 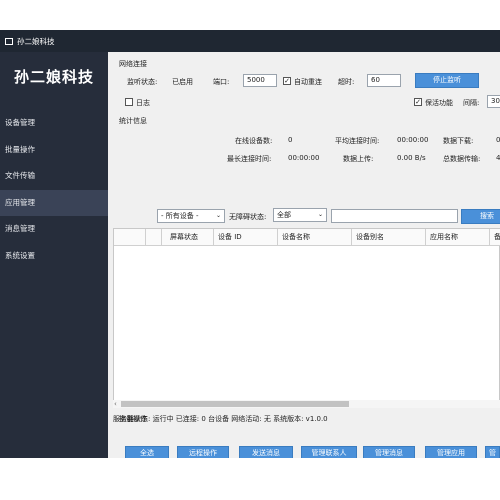 I want to click on sidebar-item-batch-operations: 批量操作, so click(x=54, y=150).